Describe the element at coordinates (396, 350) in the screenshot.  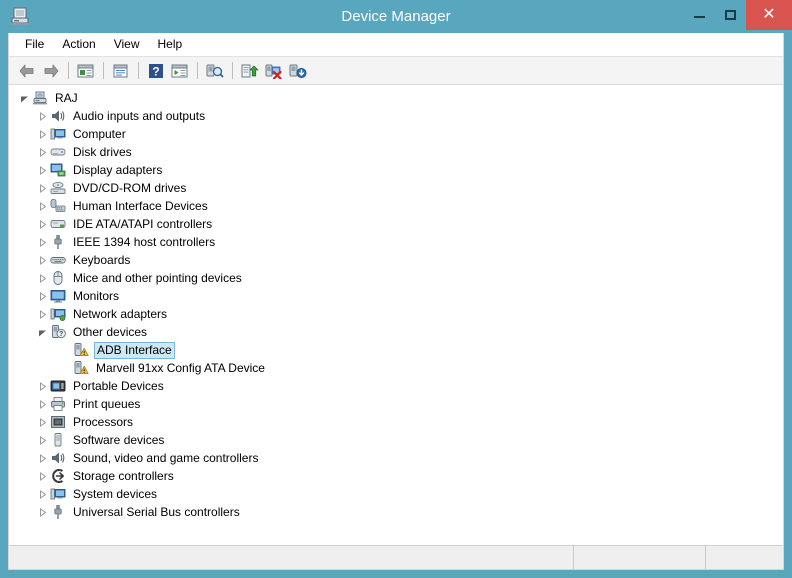
I see `tree-node-adb-interface: ADB Interface` at that location.